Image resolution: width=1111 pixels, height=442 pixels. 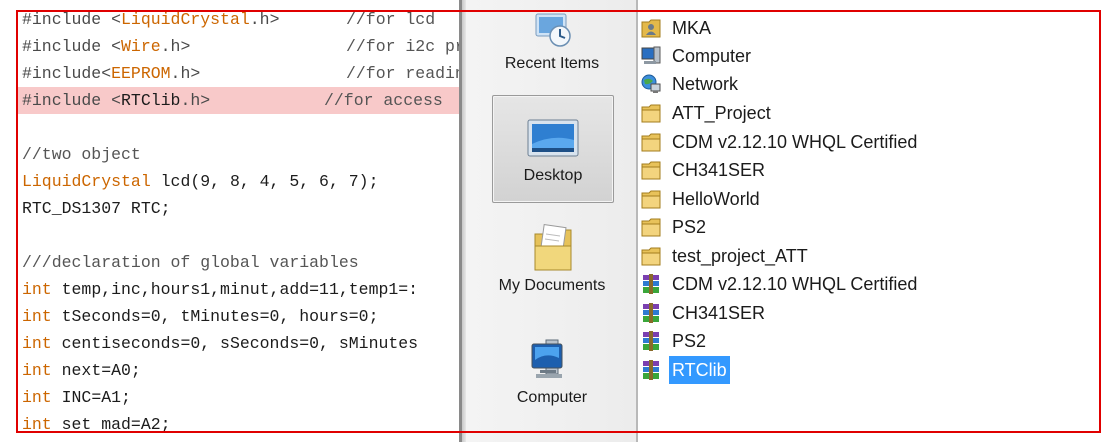 I want to click on file-name: MKA, so click(x=692, y=28).